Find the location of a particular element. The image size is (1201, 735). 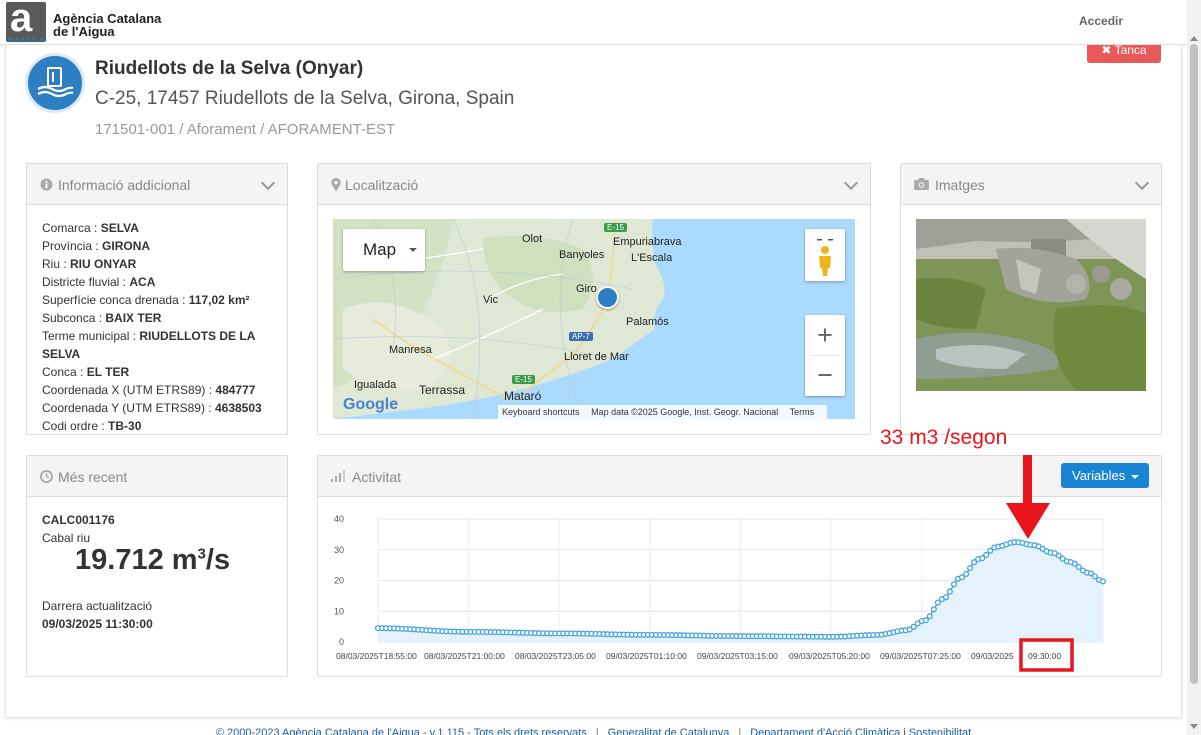

last-update-label: Darrera actualització is located at coordinates (97, 606).